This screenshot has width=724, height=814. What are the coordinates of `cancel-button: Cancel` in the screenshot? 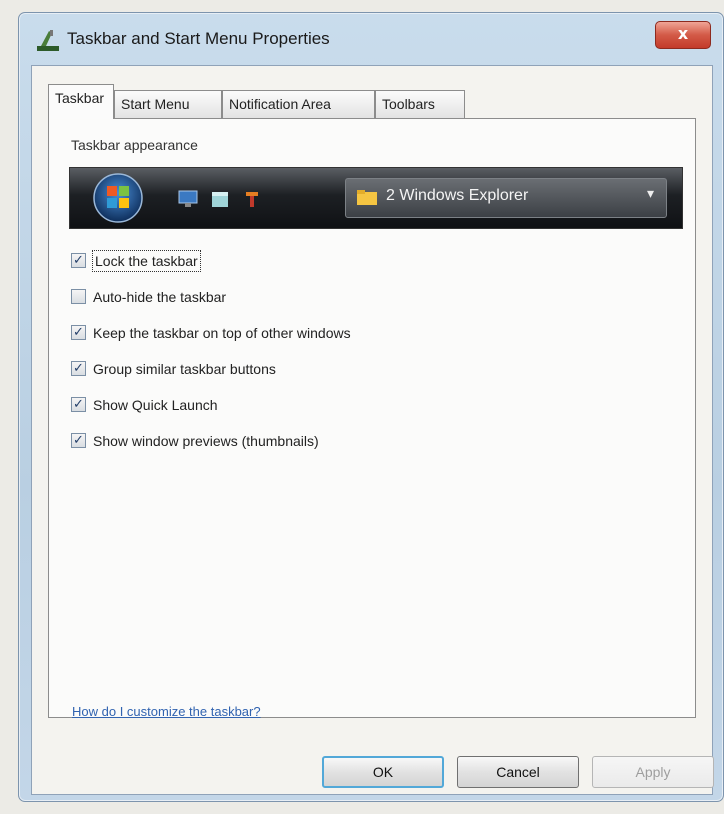 It's located at (518, 772).